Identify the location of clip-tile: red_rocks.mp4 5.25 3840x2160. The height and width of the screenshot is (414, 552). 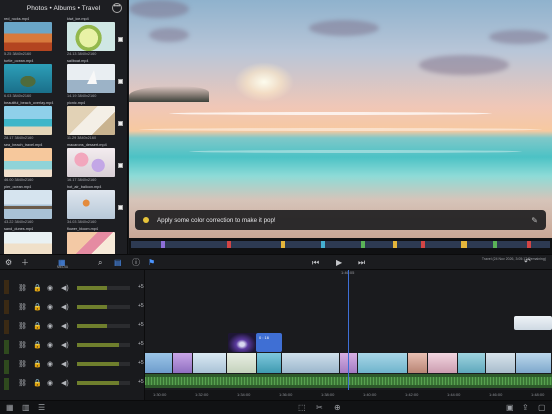
(32, 38).